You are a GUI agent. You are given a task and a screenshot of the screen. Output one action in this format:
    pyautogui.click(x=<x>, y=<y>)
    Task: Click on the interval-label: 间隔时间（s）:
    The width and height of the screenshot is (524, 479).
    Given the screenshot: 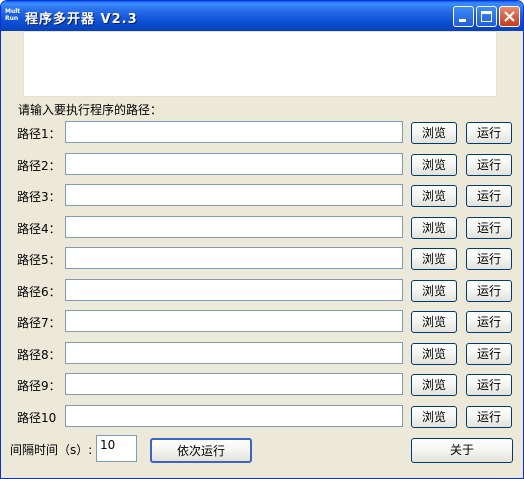 What is the action you would take?
    pyautogui.click(x=51, y=450)
    